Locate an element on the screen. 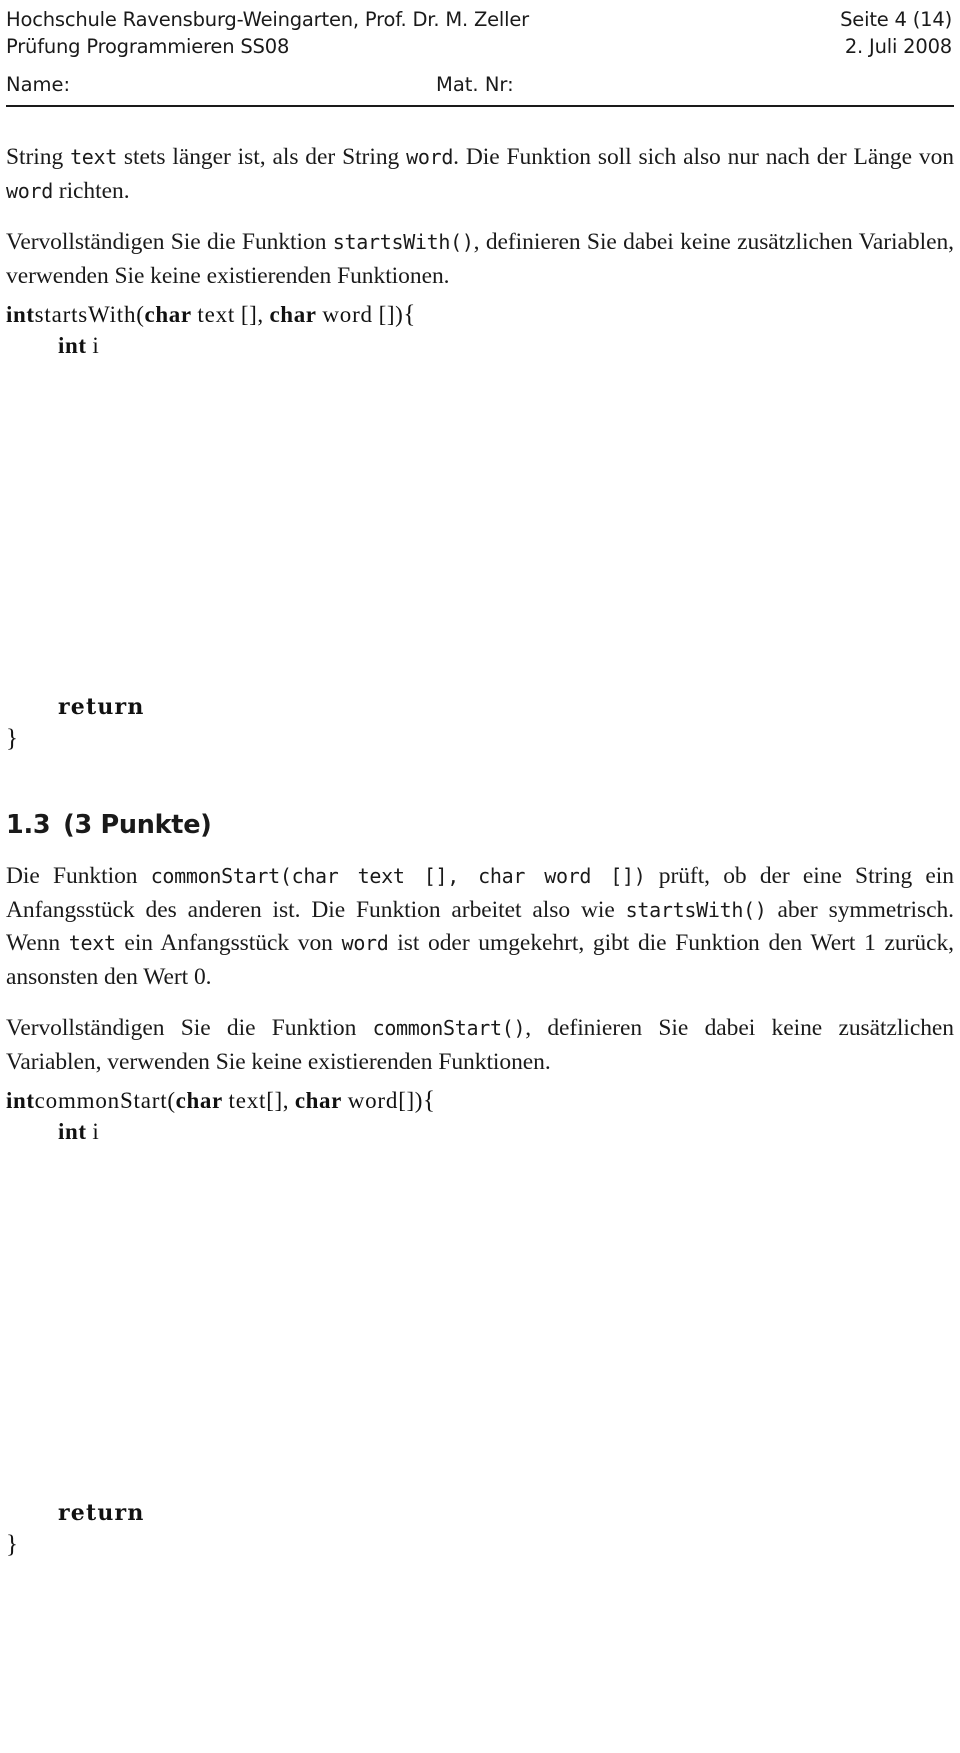 The width and height of the screenshot is (960, 1753). paren-close-2: ) is located at coordinates (418, 1100).